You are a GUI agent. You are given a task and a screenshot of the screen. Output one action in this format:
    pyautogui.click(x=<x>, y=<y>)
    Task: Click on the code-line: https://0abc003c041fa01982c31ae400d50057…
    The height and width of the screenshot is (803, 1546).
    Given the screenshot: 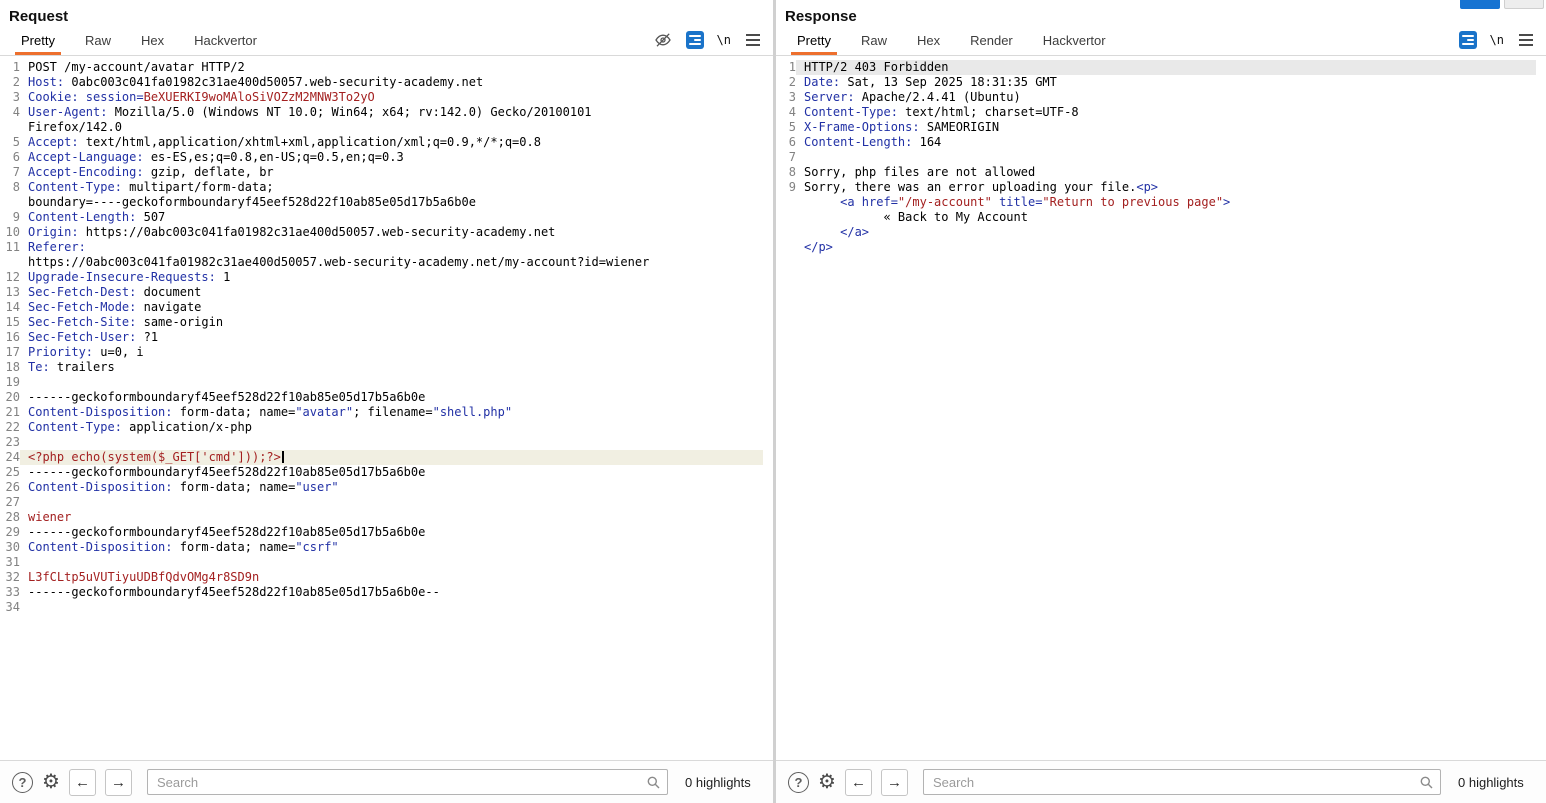 What is the action you would take?
    pyautogui.click(x=386, y=262)
    